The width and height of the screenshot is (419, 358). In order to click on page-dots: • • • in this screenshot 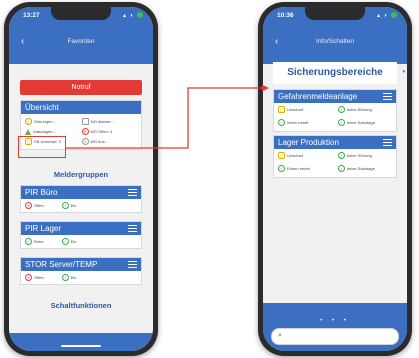, I will do `click(335, 321)`.